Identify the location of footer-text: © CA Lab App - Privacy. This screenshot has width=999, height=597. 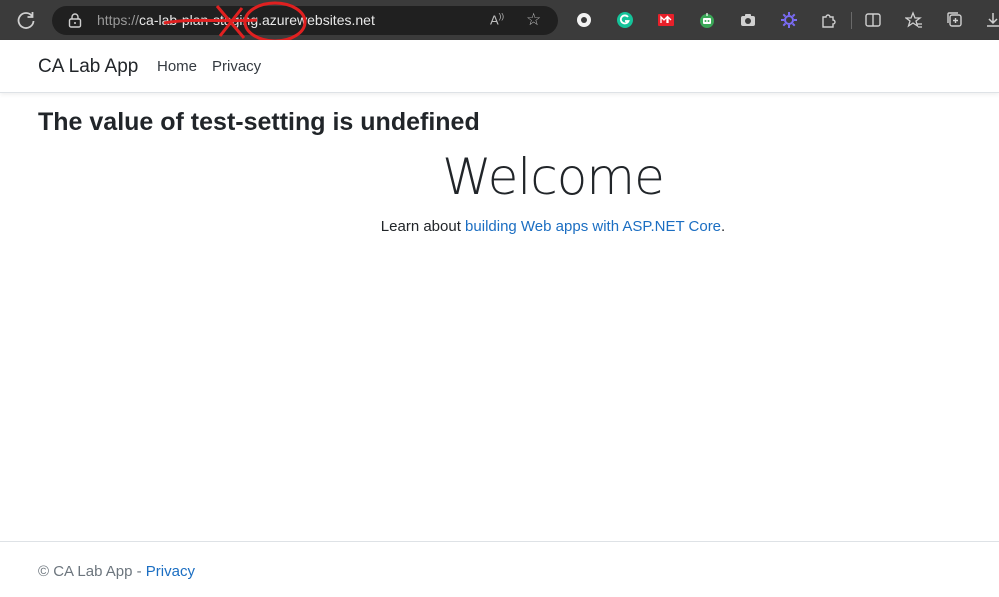
(116, 571).